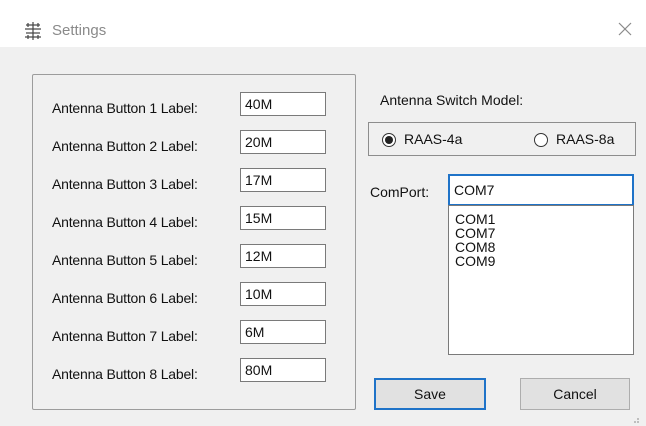 The image size is (646, 426). Describe the element at coordinates (575, 394) in the screenshot. I see `cancel-button: Cancel` at that location.